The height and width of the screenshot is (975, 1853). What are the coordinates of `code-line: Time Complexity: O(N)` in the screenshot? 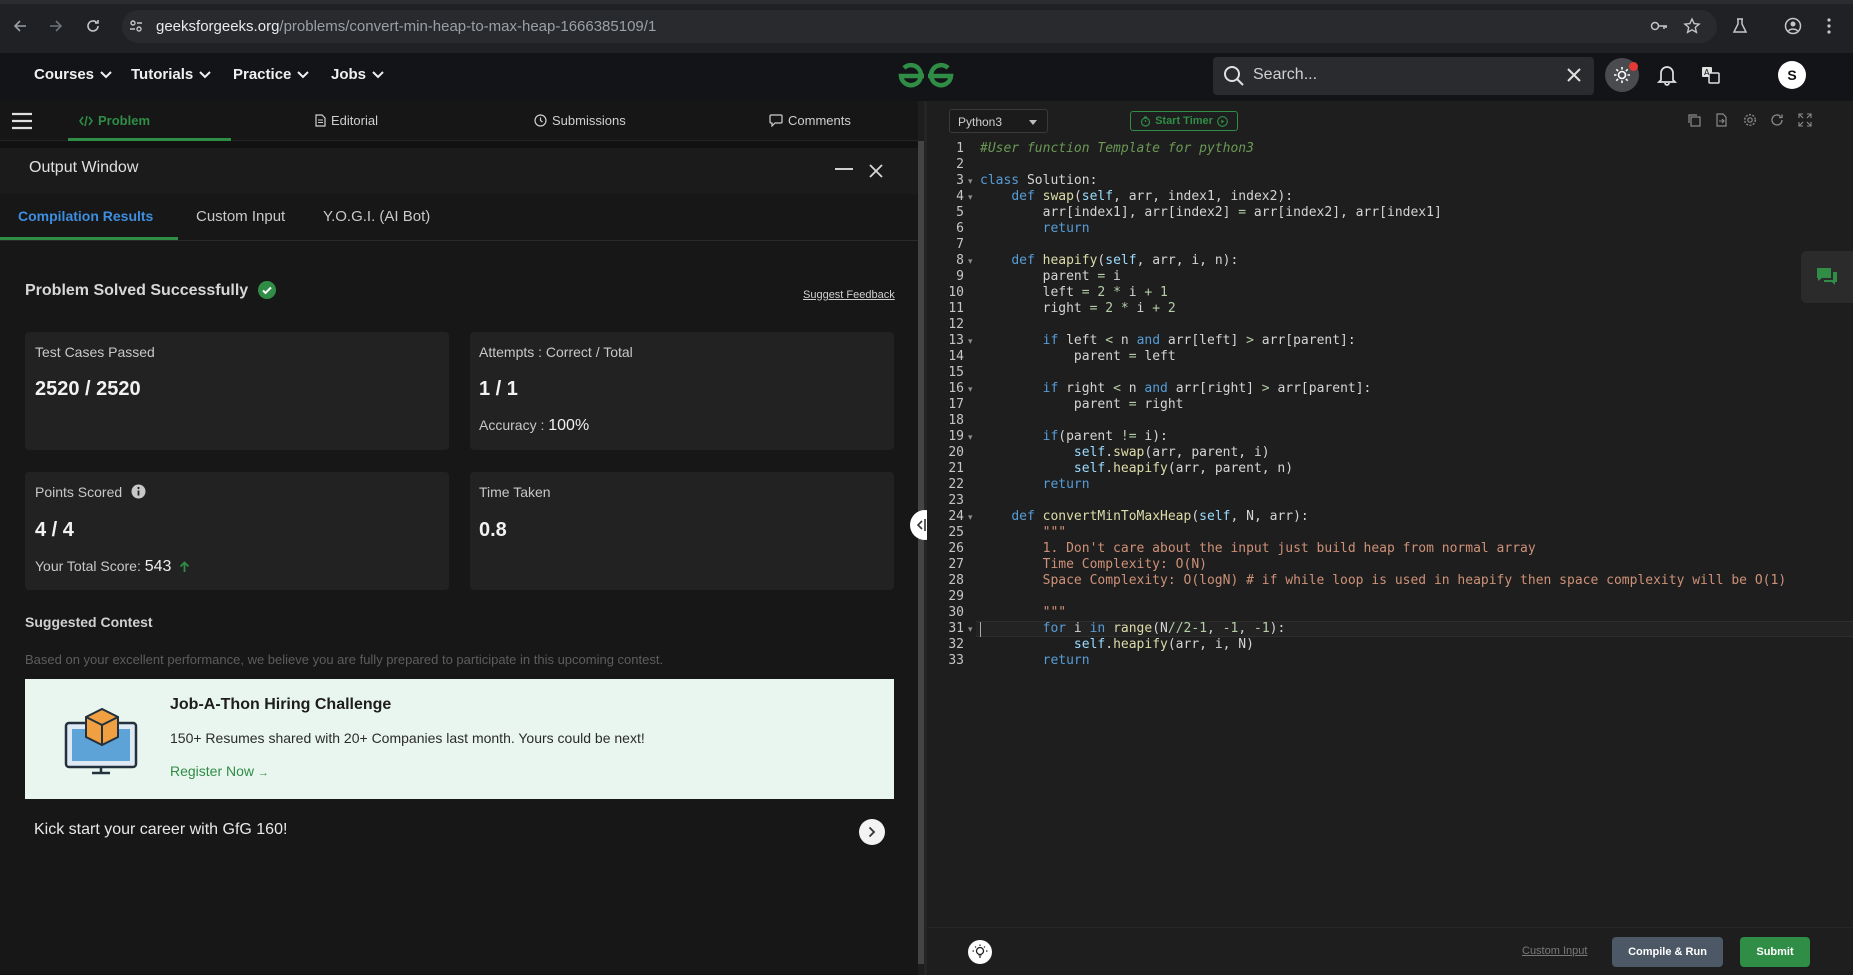 It's located at (1093, 565).